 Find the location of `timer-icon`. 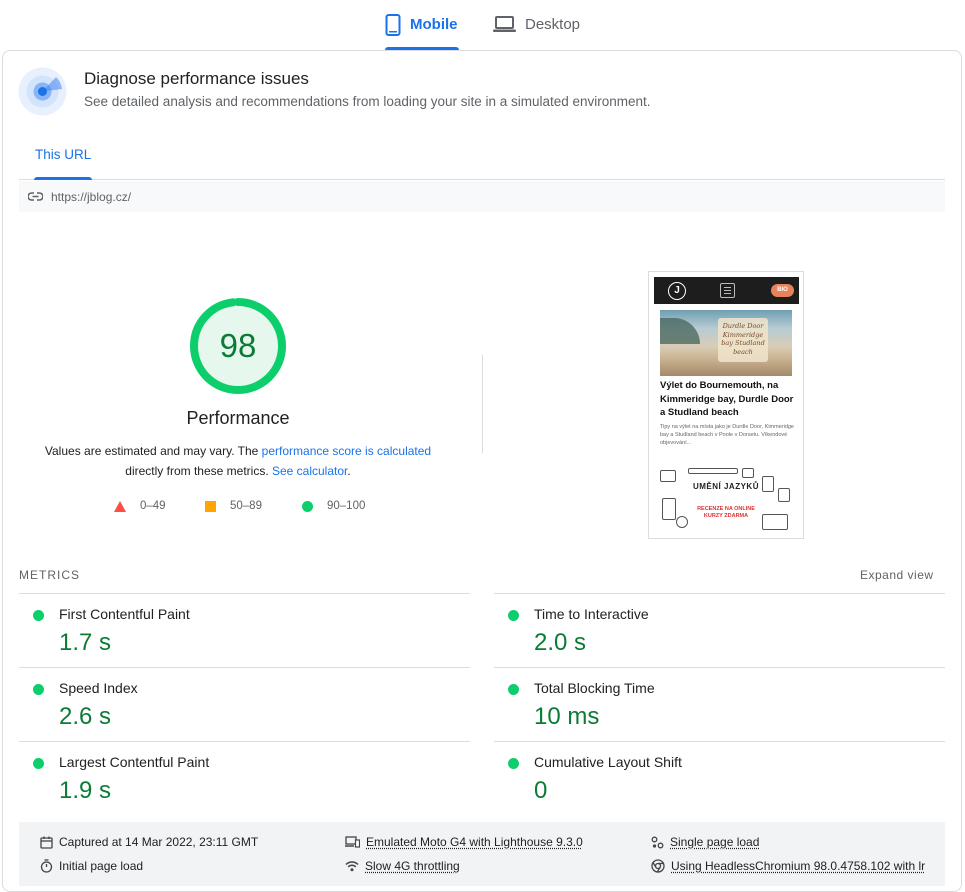

timer-icon is located at coordinates (46, 866).